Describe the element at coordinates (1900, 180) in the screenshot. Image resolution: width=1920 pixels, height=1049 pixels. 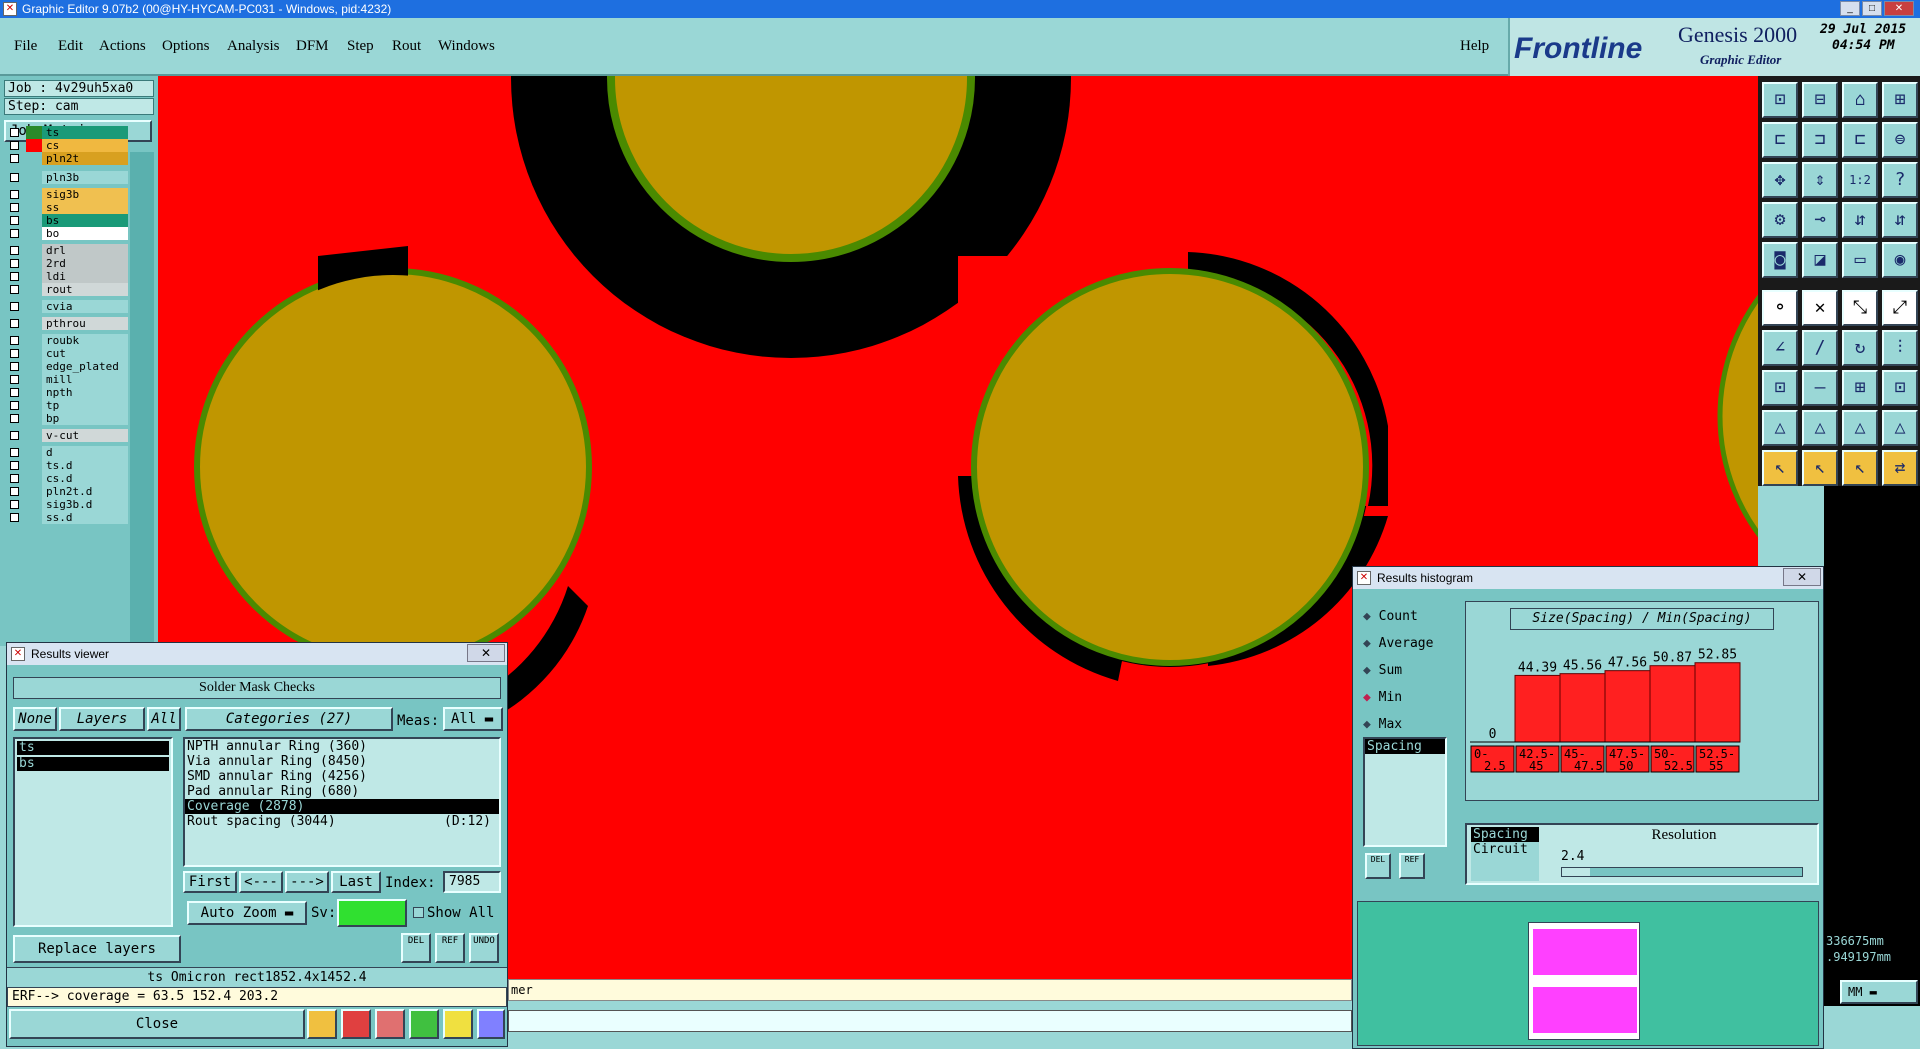
I see `tool-button-12-icon: ?` at that location.